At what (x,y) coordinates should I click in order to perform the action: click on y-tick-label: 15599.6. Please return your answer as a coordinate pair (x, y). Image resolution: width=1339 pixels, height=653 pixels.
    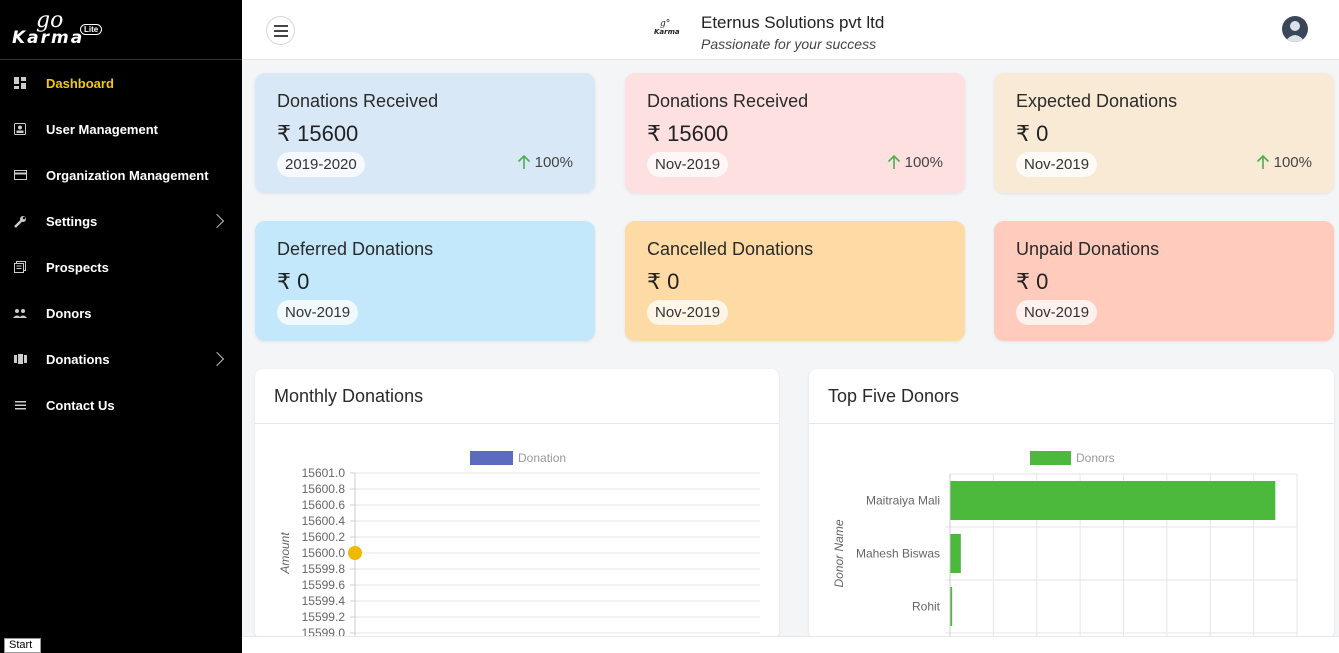
    Looking at the image, I should click on (324, 585).